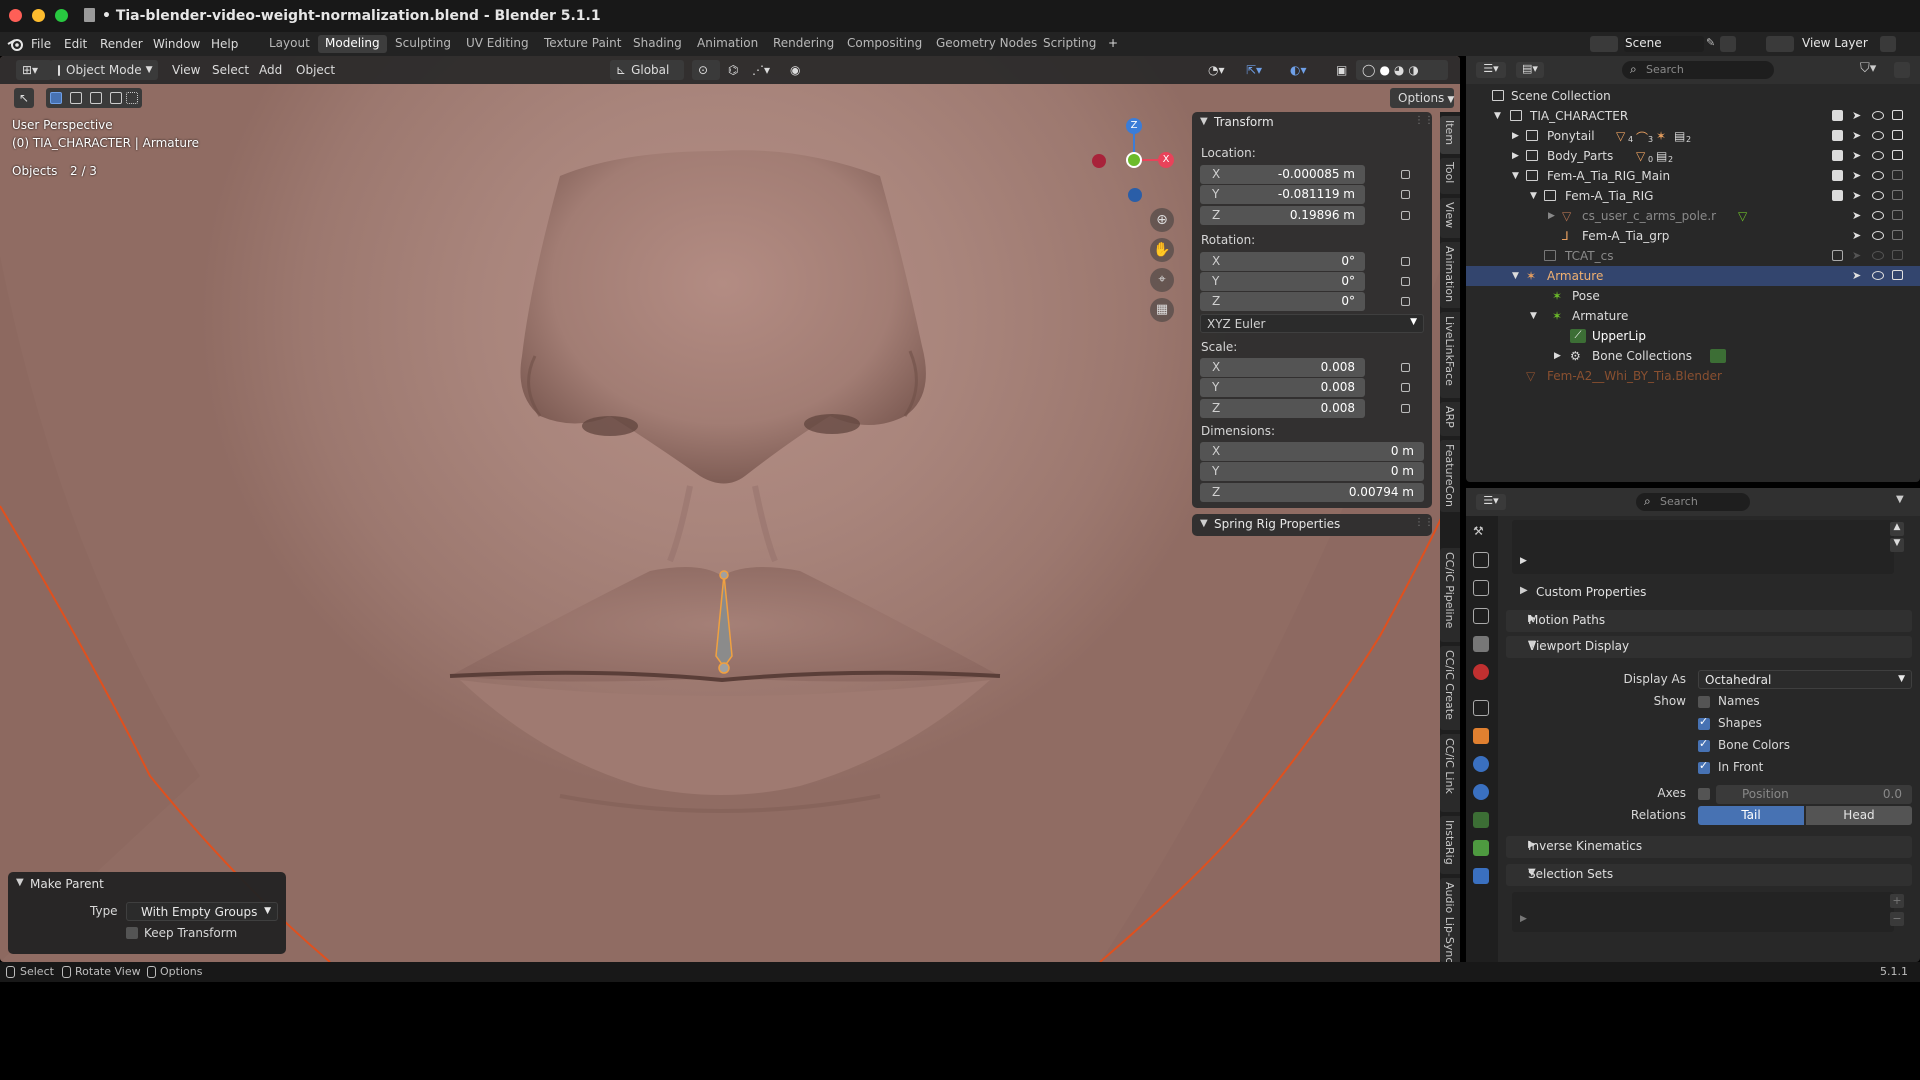 This screenshot has width=1920, height=1080. What do you see at coordinates (1693, 236) in the screenshot?
I see `outliner-row-fem-a-tia-grp: ⅃ Fem-A_Tia_grp ➤` at bounding box center [1693, 236].